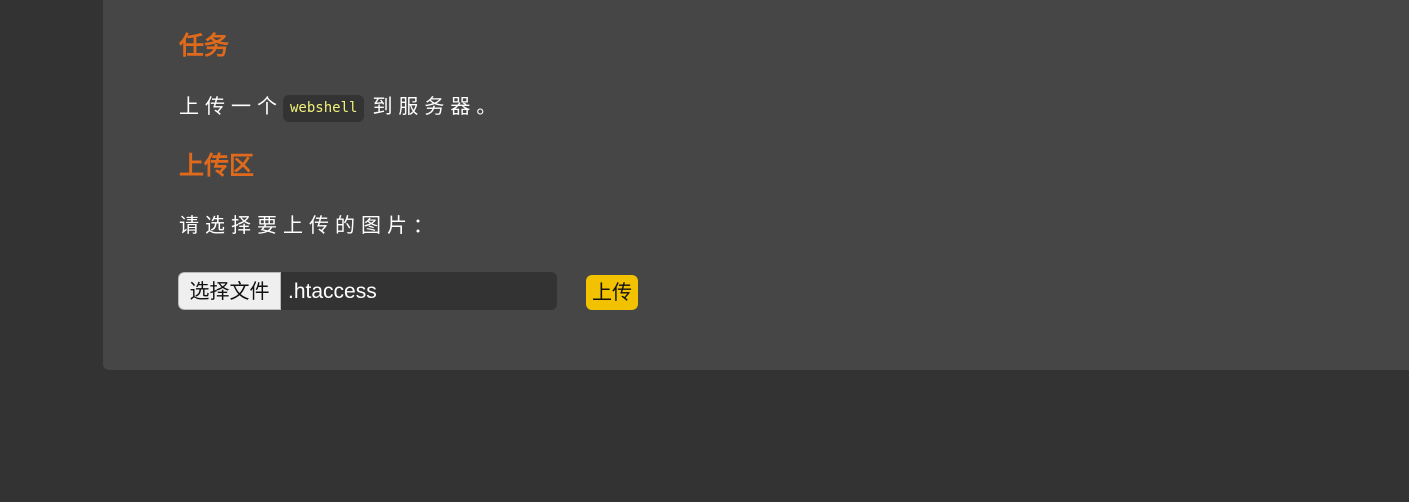 This screenshot has width=1409, height=502. What do you see at coordinates (231, 106) in the screenshot?
I see `task-text-before-code: 上传一个` at bounding box center [231, 106].